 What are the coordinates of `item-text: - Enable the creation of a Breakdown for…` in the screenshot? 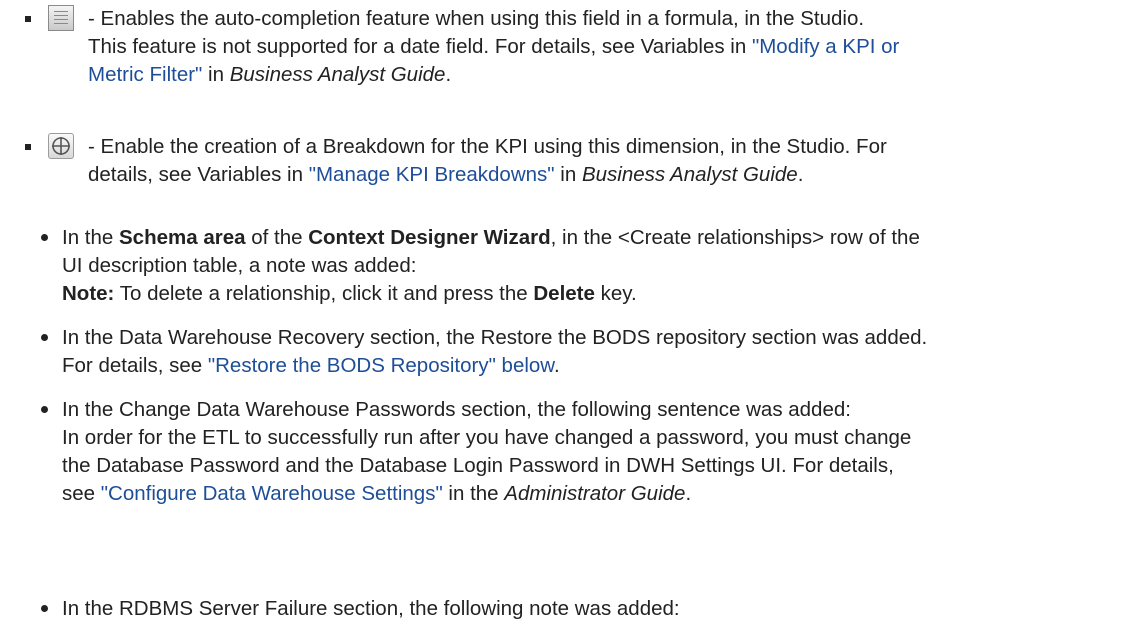 It's located at (487, 146).